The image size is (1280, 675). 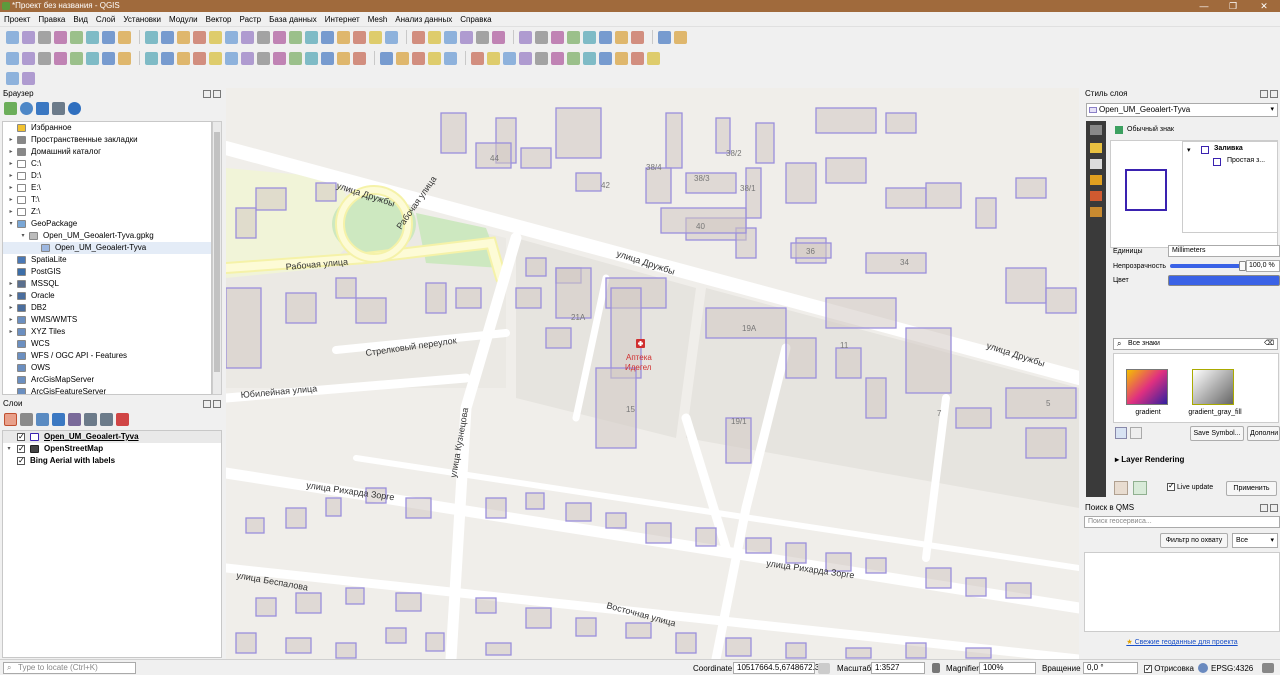 What do you see at coordinates (107, 320) in the screenshot?
I see `browser-item: ▸ WMS/WMTS` at bounding box center [107, 320].